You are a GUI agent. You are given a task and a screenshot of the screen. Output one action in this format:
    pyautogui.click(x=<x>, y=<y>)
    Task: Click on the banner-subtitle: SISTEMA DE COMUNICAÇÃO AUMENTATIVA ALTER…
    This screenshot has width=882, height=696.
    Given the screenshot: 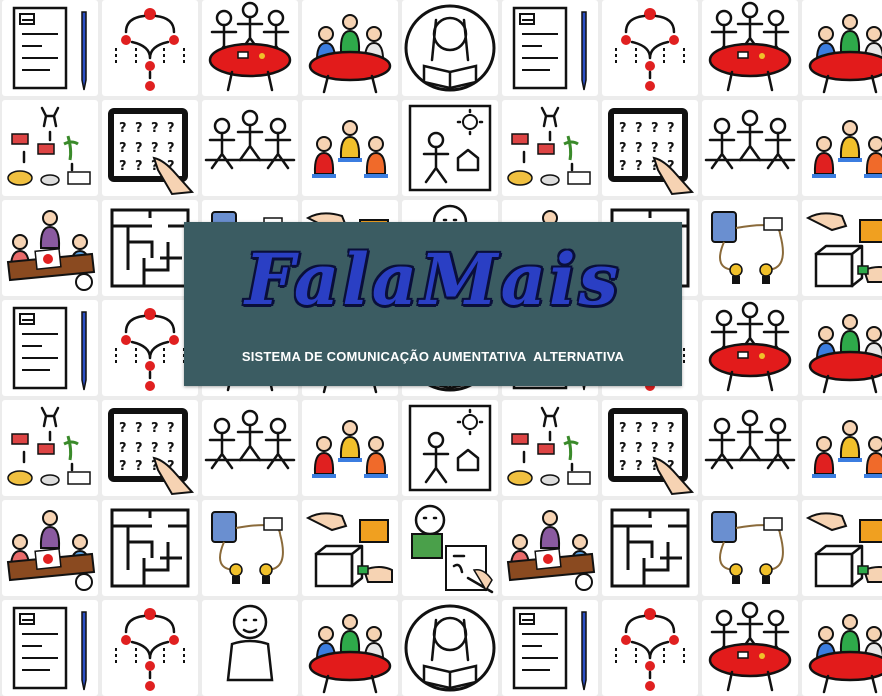 What is the action you would take?
    pyautogui.click(x=433, y=356)
    